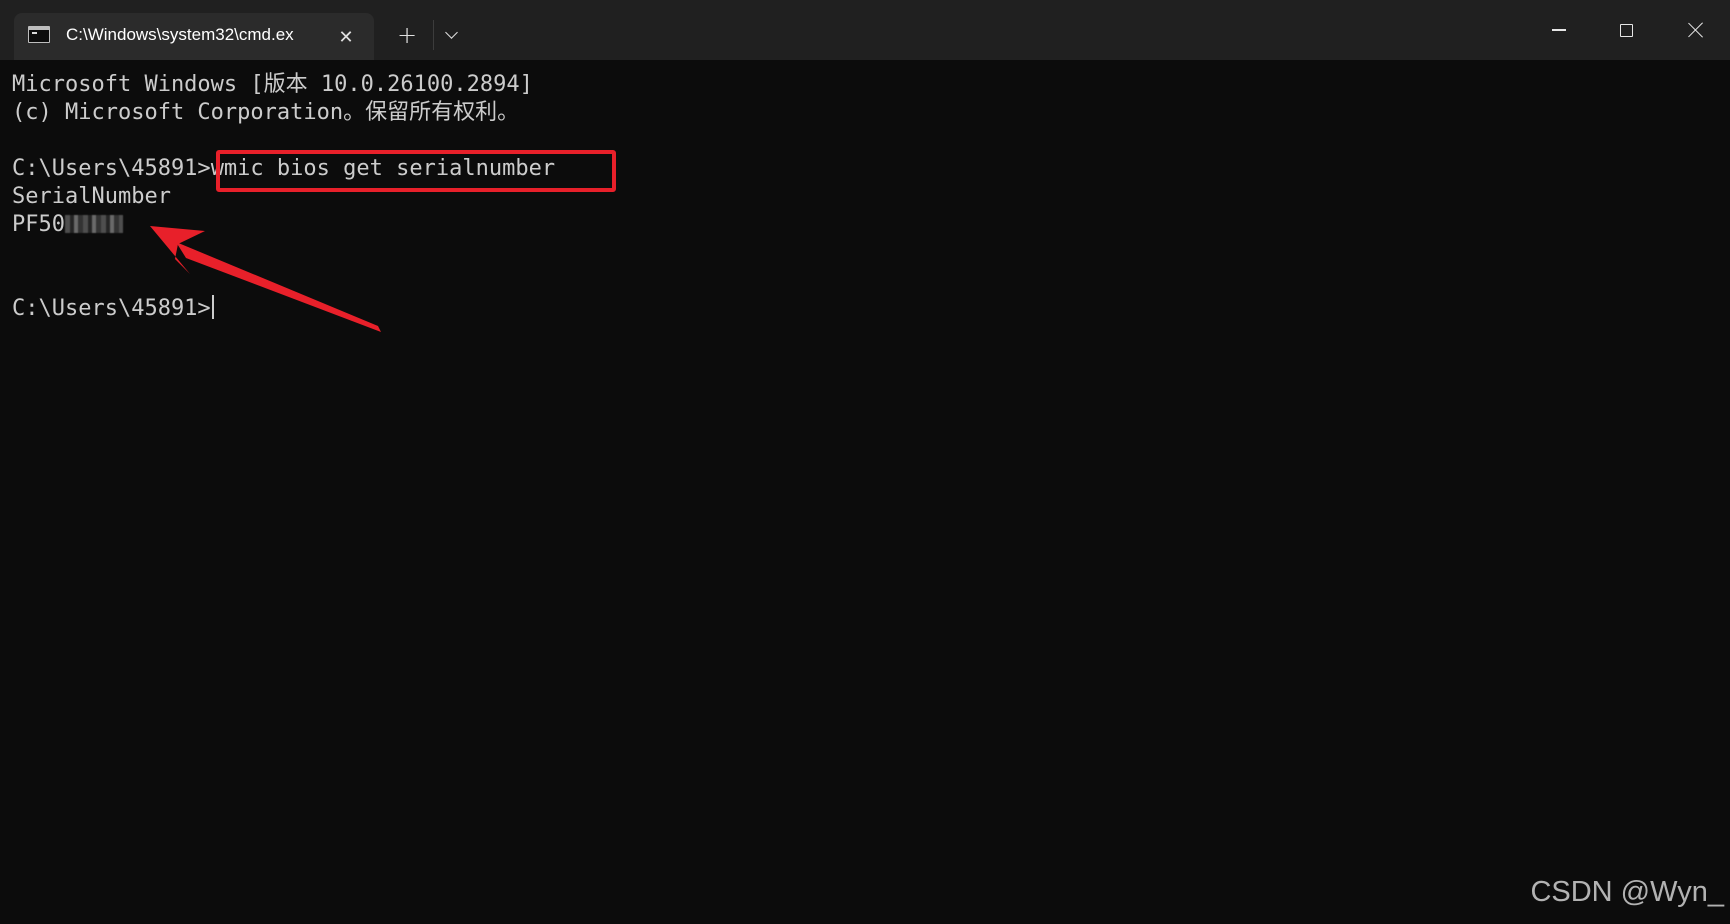 This screenshot has height=924, width=1730. I want to click on chevron-down-icon, so click(451, 32).